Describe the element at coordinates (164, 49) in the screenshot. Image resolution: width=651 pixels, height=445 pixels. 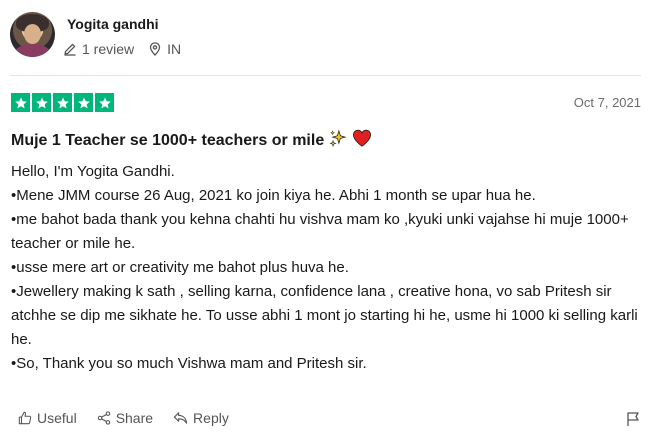
I see `reviewer-country: IN` at that location.